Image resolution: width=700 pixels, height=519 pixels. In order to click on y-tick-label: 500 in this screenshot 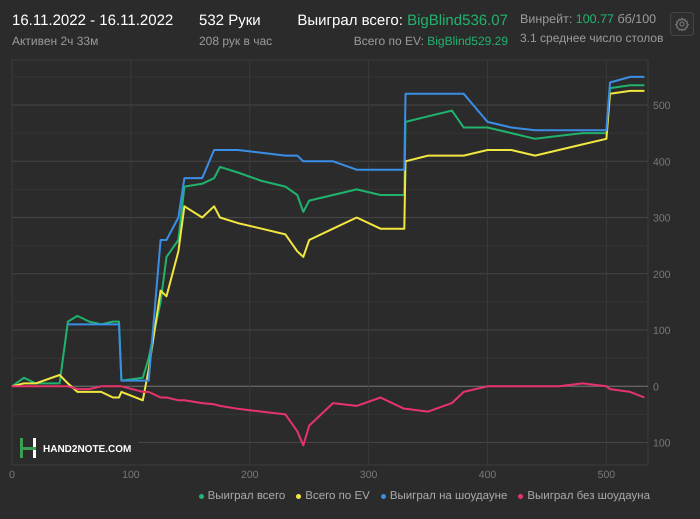, I will do `click(662, 106)`.